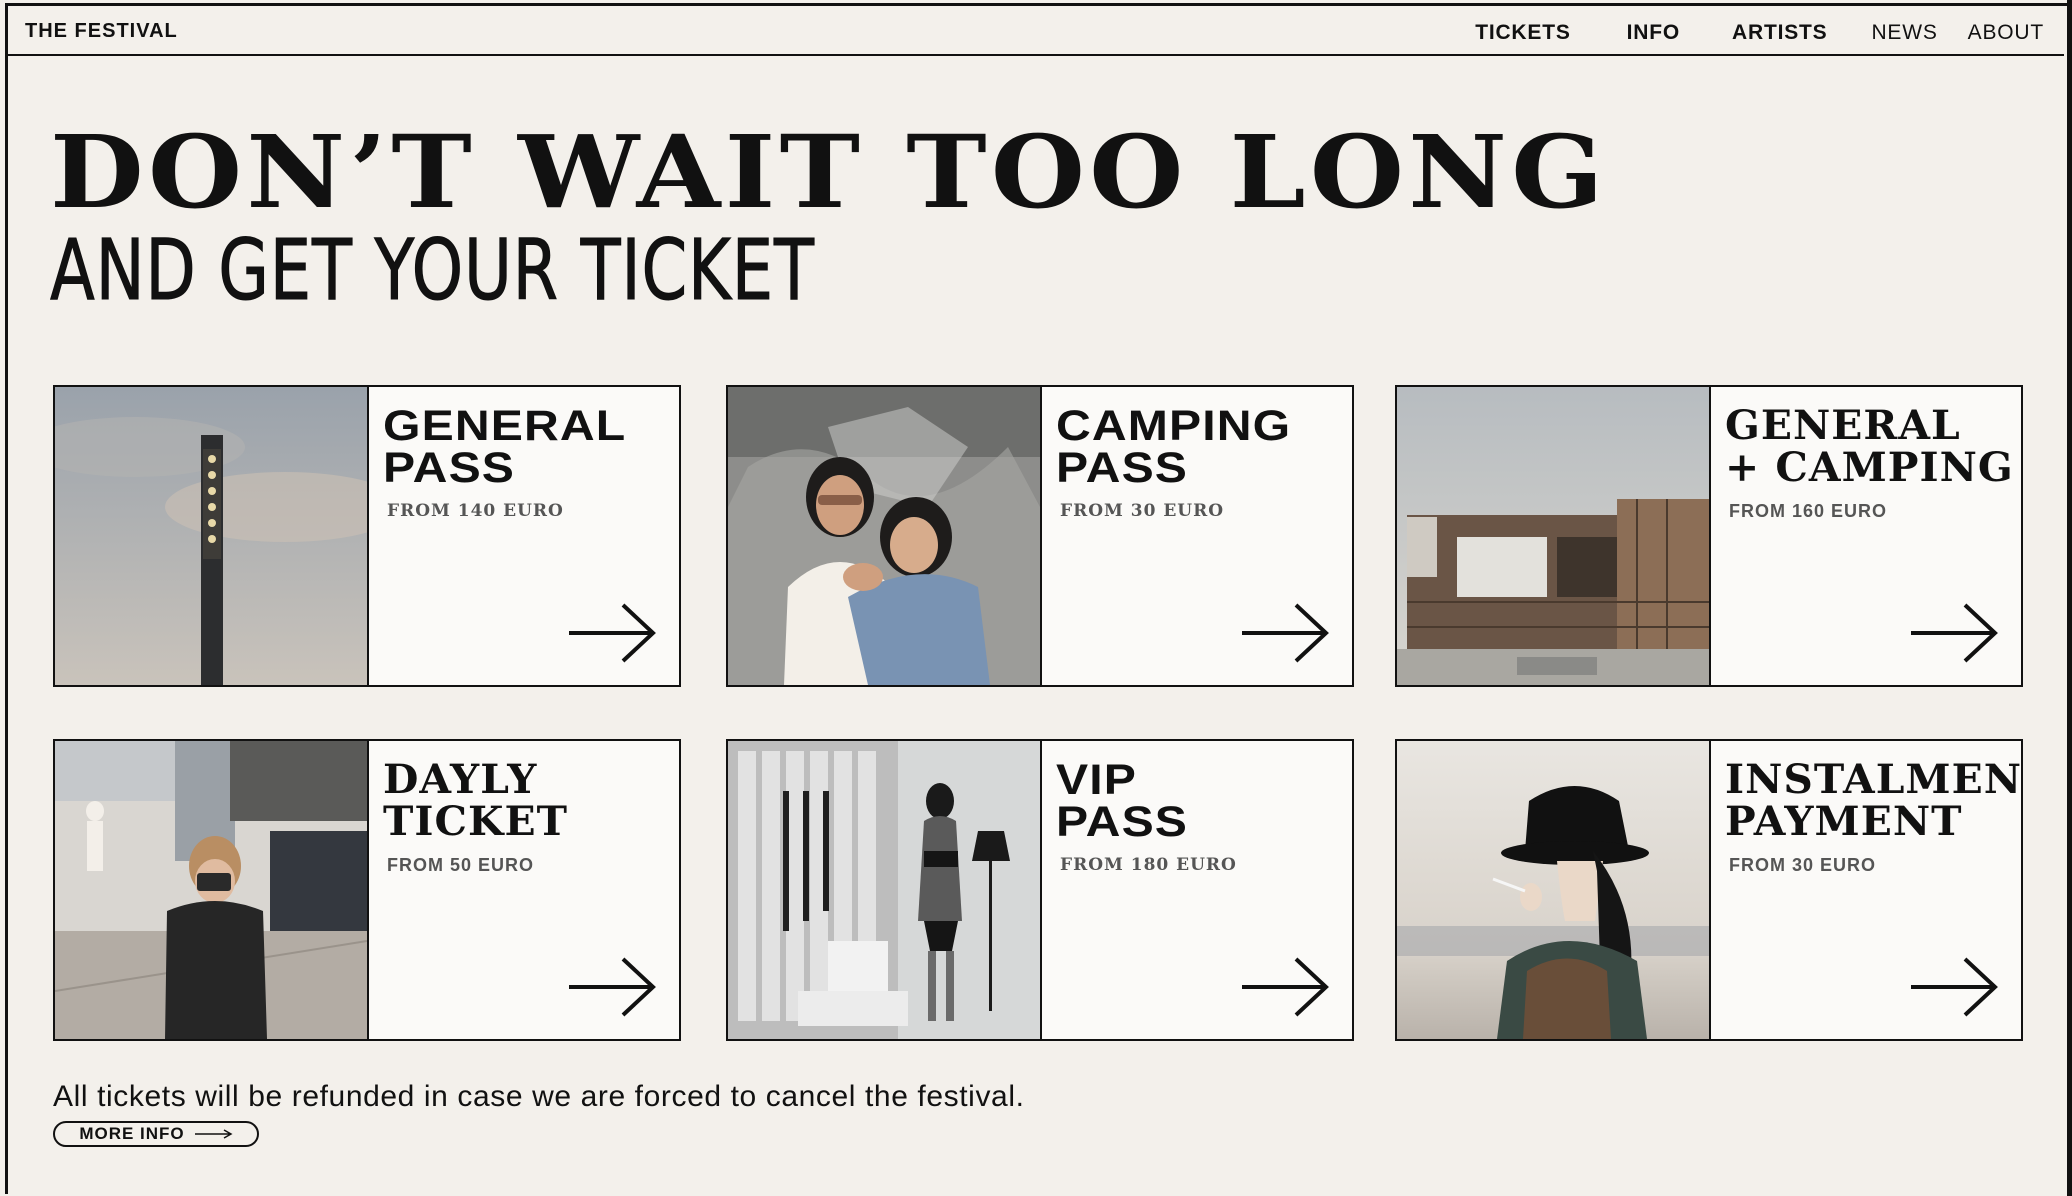 This screenshot has width=2072, height=1196. Describe the element at coordinates (475, 800) in the screenshot. I see `card-title: DAYLY TICKET` at that location.